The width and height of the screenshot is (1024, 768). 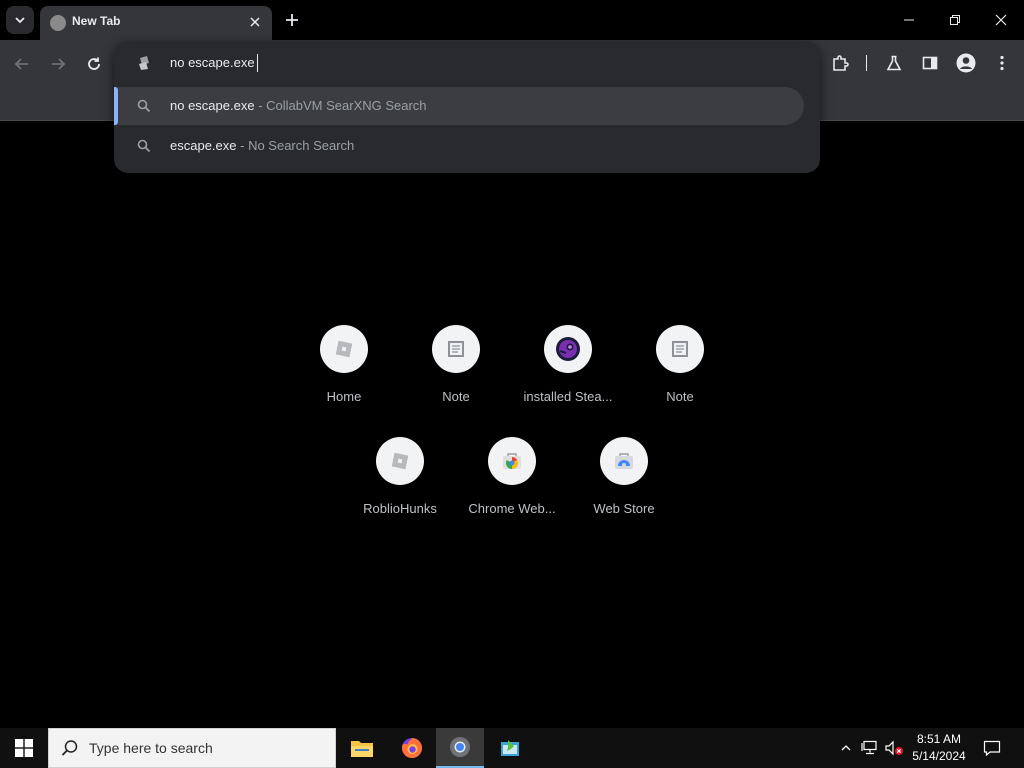 What do you see at coordinates (624, 508) in the screenshot?
I see `shortcut-label: Web Store` at bounding box center [624, 508].